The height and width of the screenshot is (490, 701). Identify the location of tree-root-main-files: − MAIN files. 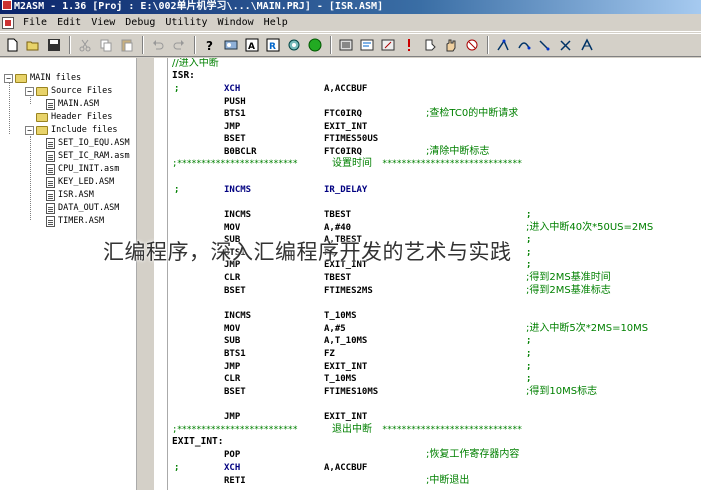
(42, 78).